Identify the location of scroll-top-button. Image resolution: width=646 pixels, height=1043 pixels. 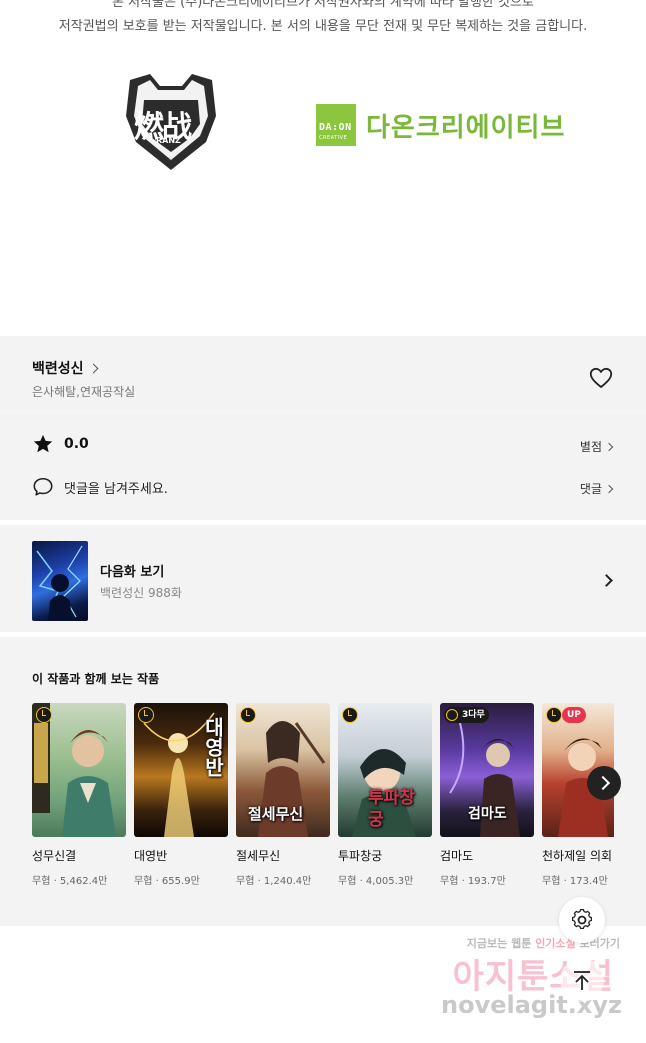
(582, 980).